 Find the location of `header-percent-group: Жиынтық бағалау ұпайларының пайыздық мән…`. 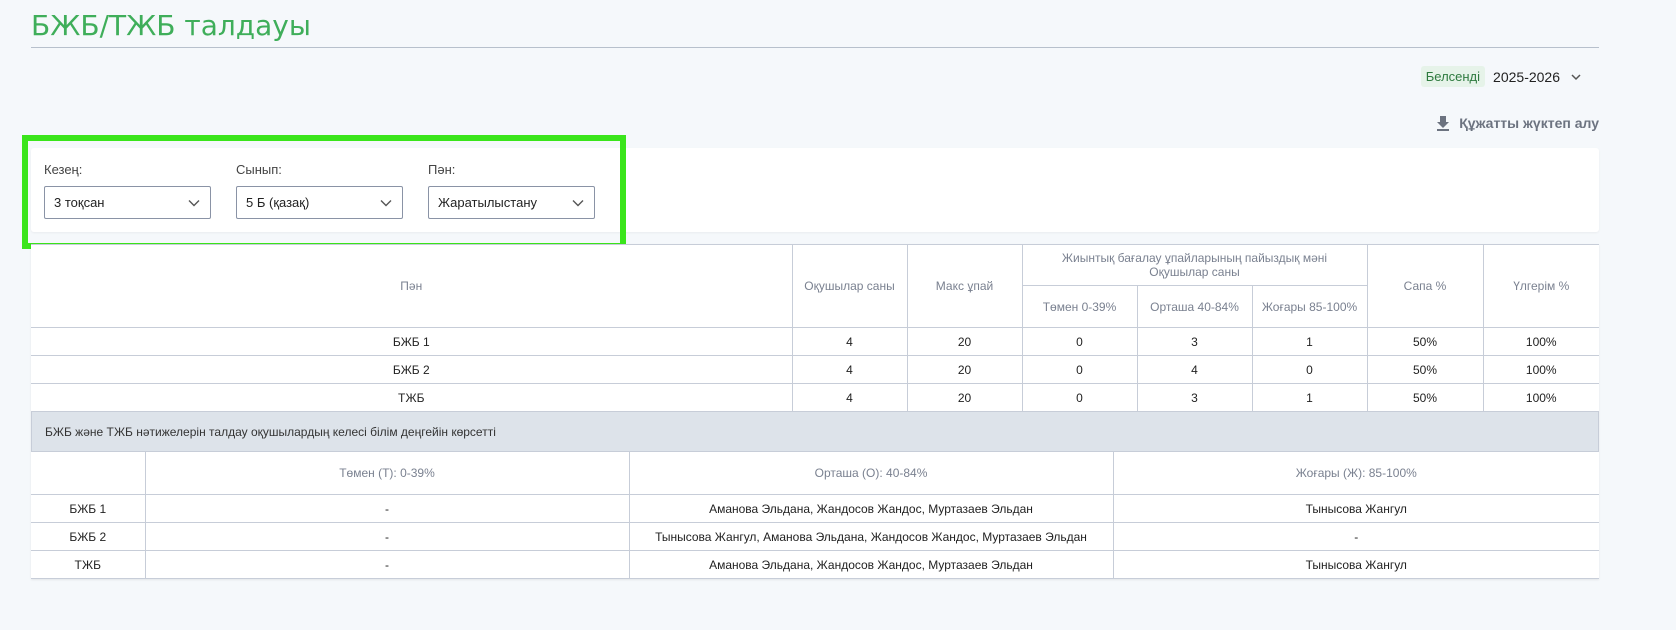

header-percent-group: Жиынтық бағалау ұпайларының пайыздық мән… is located at coordinates (1194, 265).